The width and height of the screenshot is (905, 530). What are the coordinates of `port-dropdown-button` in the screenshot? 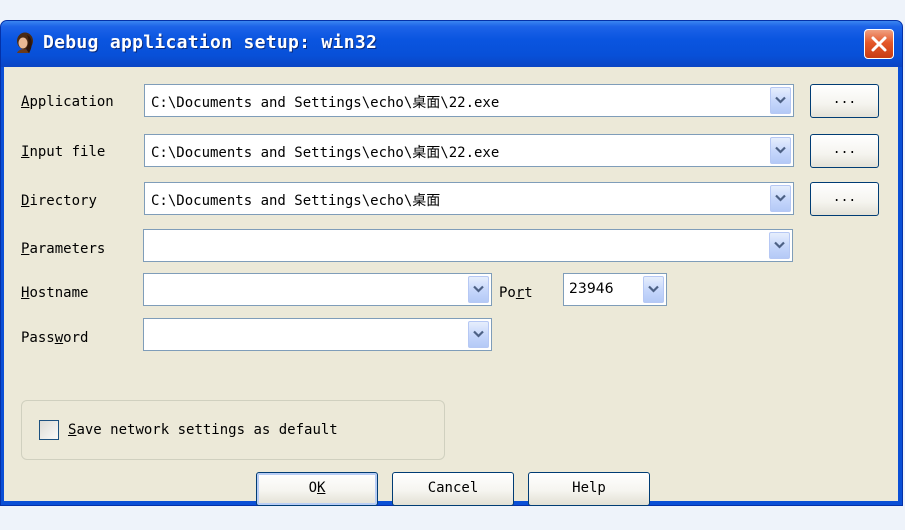 It's located at (653, 289).